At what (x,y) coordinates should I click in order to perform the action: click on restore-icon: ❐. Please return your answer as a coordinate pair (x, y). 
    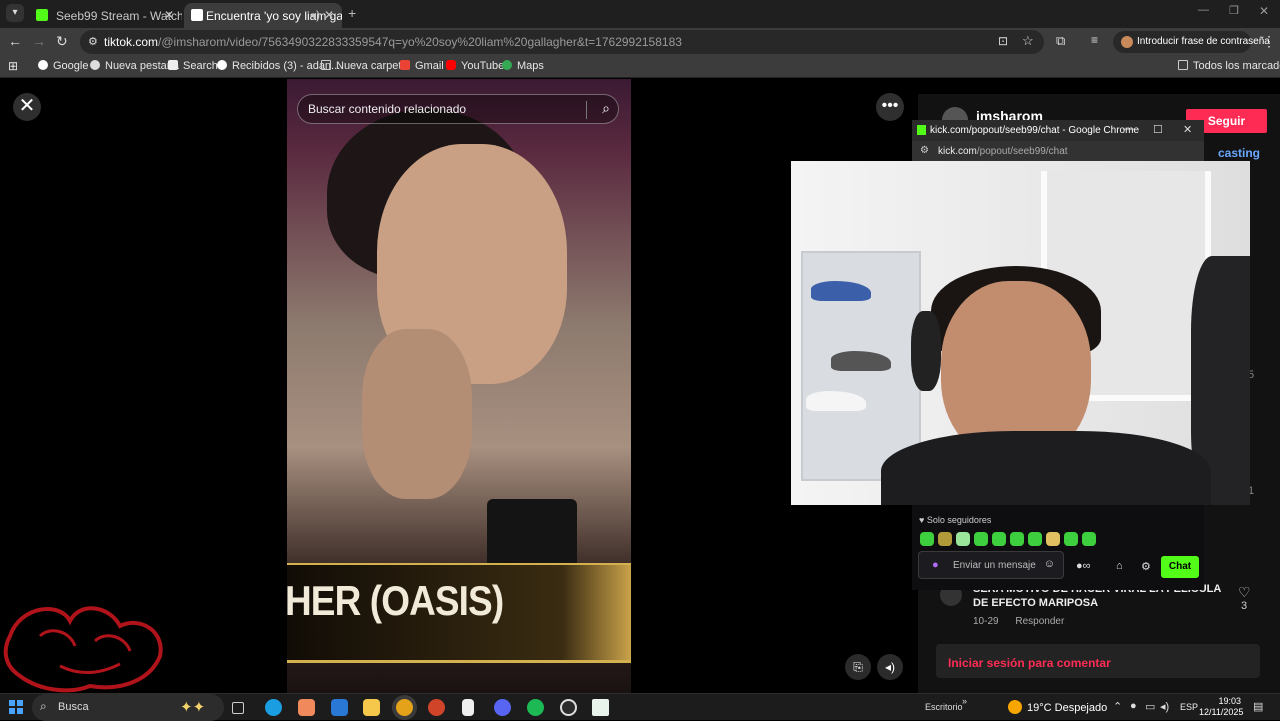
    Looking at the image, I should click on (1234, 10).